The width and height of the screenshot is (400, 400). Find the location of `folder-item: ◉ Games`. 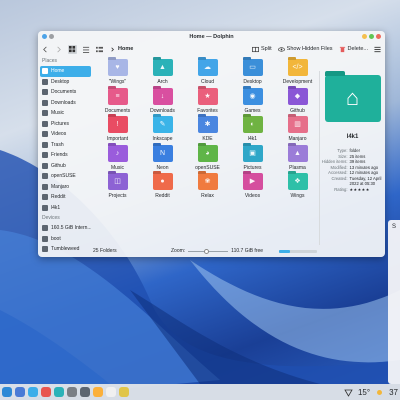

folder-item: ◉ Games is located at coordinates (252, 102).